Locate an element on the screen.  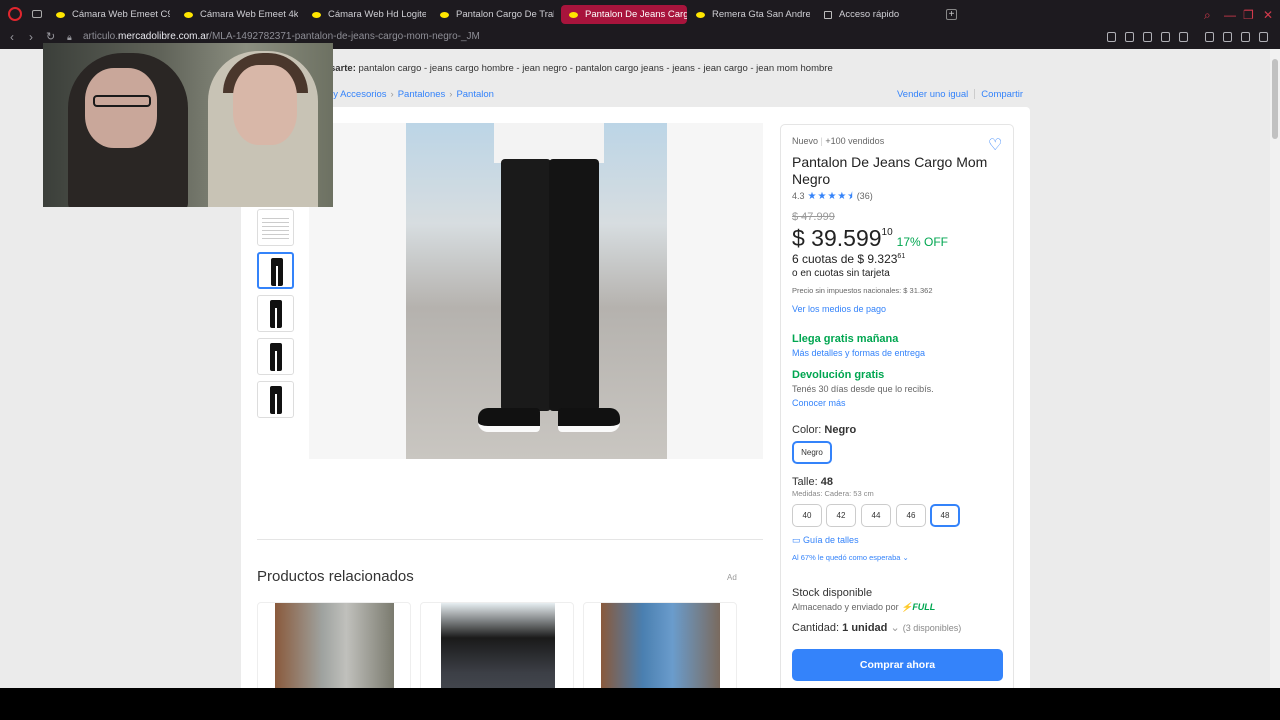
tab-overview-icon is located at coordinates (37, 14).